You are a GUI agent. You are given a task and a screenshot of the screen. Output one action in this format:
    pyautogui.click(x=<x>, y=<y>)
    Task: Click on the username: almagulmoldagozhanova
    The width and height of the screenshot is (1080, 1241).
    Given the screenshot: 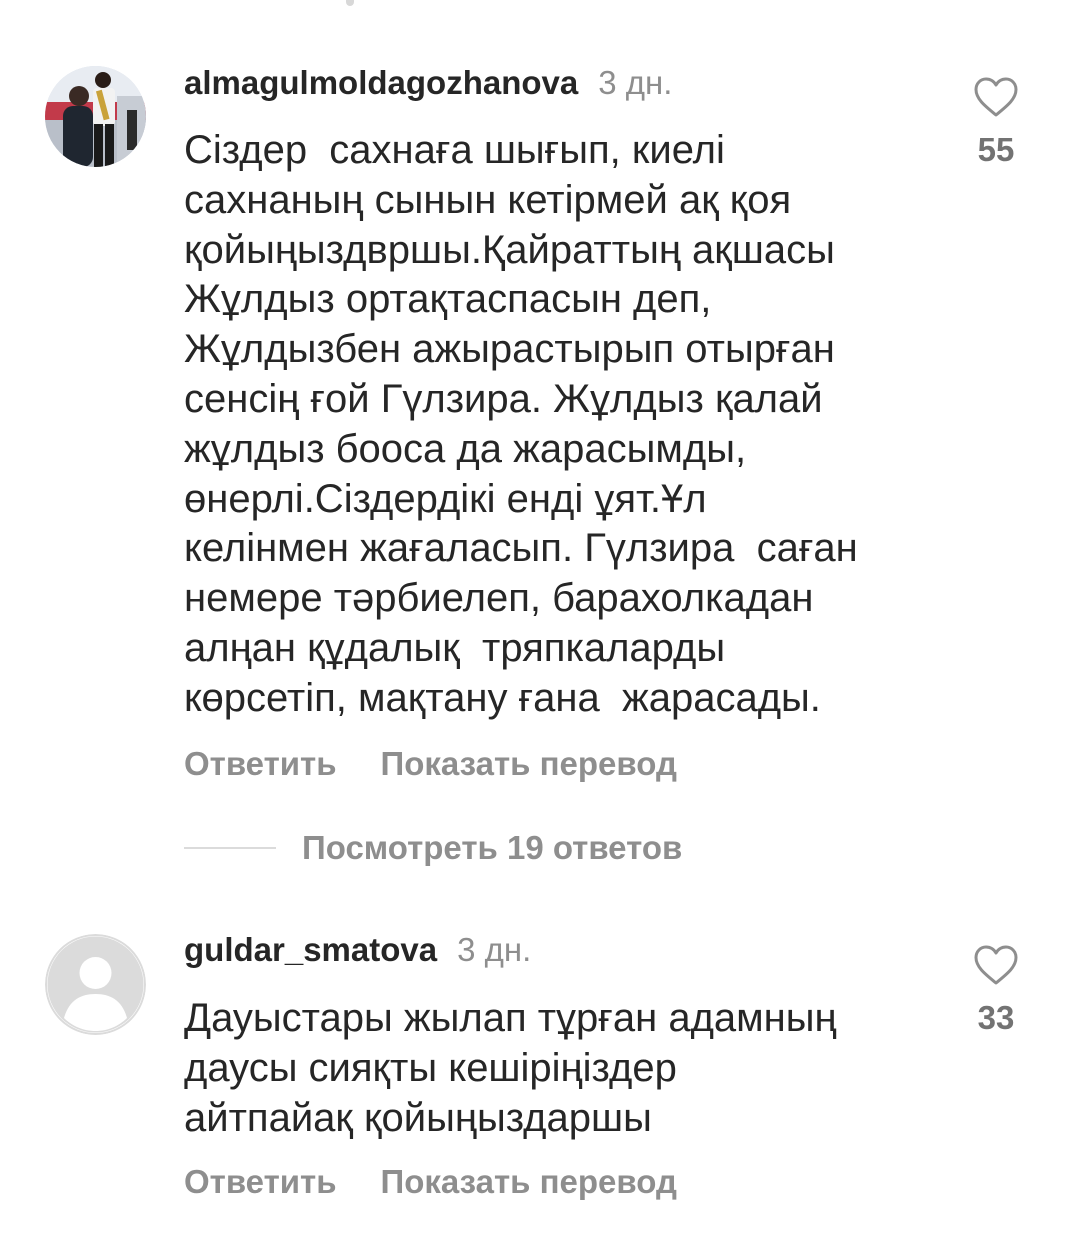 What is the action you would take?
    pyautogui.click(x=381, y=82)
    